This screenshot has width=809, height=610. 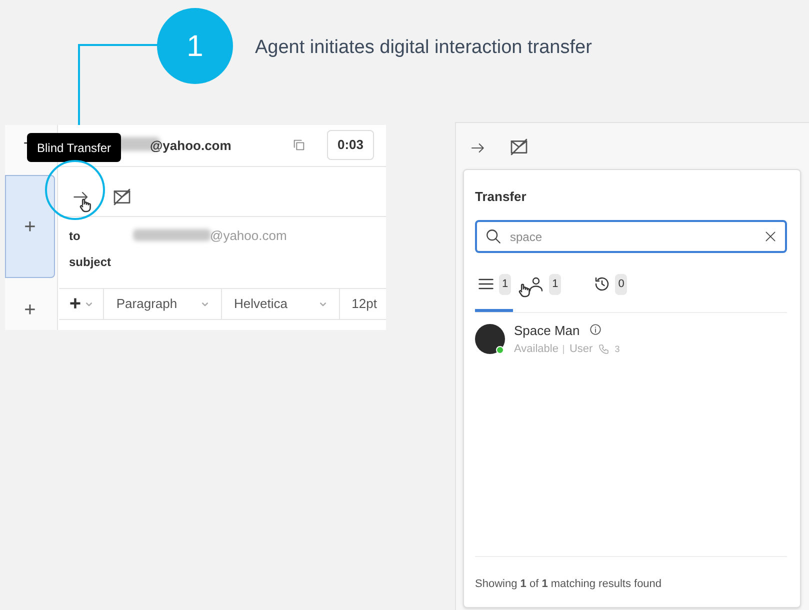 What do you see at coordinates (195, 46) in the screenshot?
I see `step-number: 1` at bounding box center [195, 46].